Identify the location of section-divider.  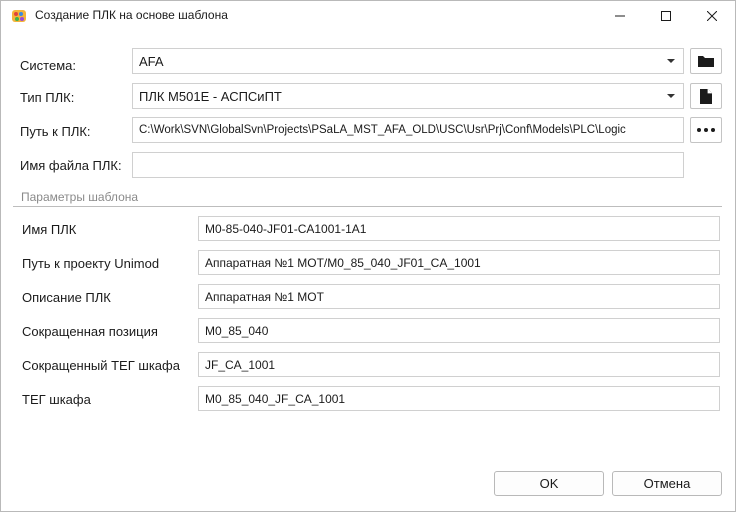
(367, 206).